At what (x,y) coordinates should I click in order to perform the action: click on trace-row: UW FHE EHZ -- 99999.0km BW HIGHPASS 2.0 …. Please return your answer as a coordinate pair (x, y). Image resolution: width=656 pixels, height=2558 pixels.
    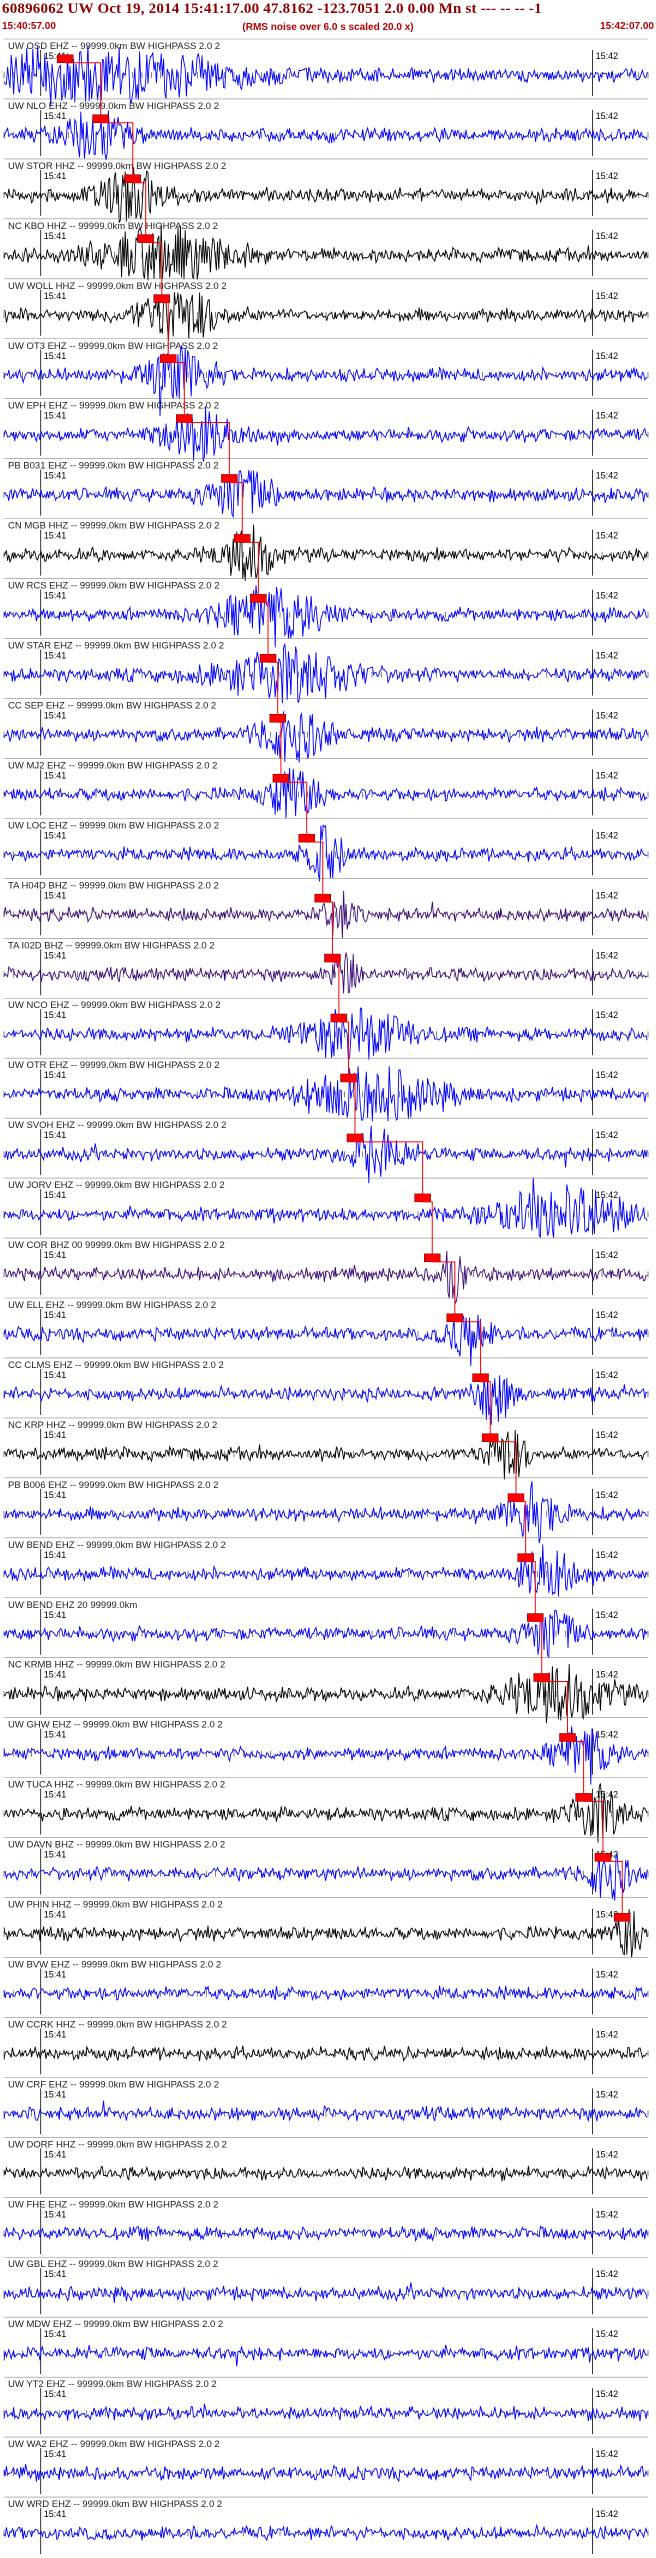
    Looking at the image, I should click on (326, 2225).